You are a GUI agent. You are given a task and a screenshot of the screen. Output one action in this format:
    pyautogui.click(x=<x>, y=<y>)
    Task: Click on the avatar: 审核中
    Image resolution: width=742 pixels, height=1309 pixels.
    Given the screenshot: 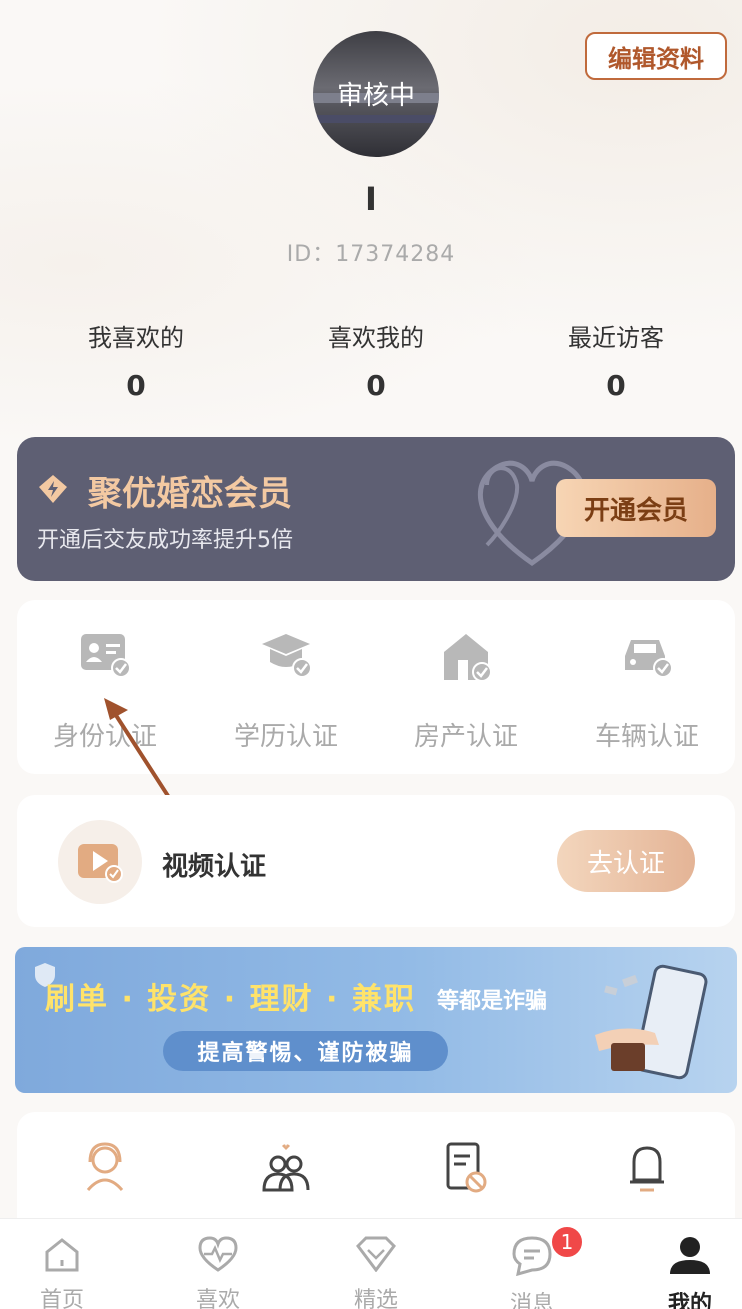 What is the action you would take?
    pyautogui.click(x=376, y=94)
    